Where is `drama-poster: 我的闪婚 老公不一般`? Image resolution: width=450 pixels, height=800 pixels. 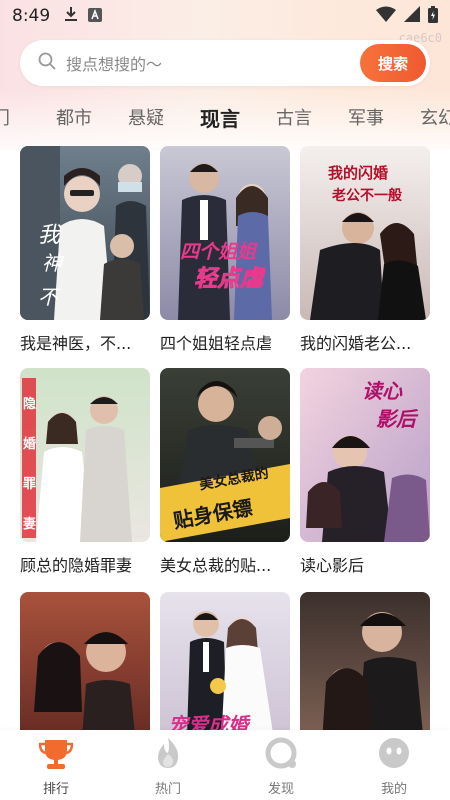
drama-poster: 我的闪婚 老公不一般 is located at coordinates (365, 233).